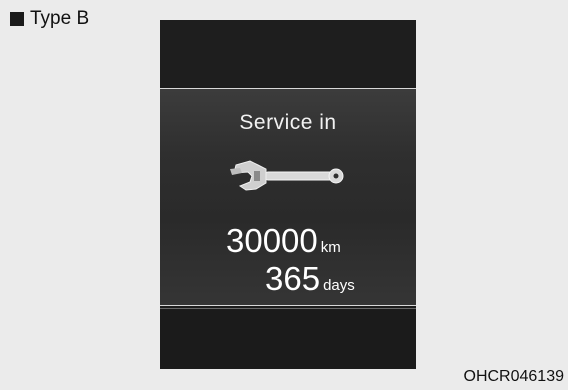 The image size is (568, 390). Describe the element at coordinates (514, 376) in the screenshot. I see `image-code: OHCR046139` at that location.